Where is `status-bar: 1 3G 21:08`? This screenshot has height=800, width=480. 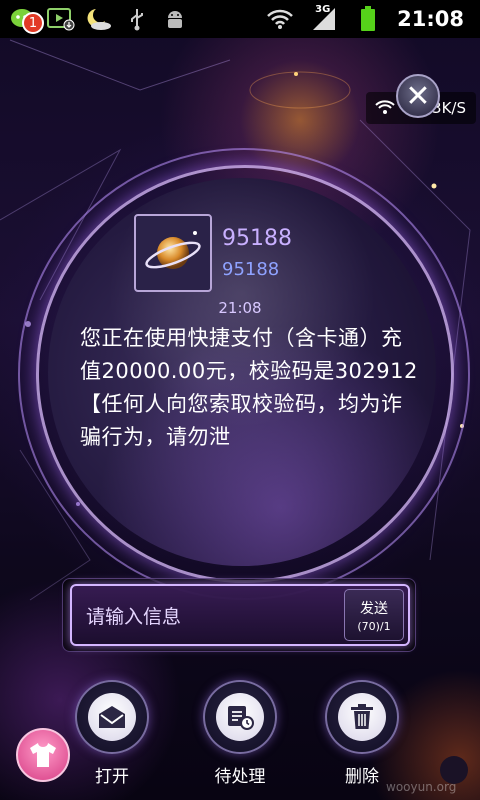
status-bar: 1 3G 21:08 is located at coordinates (240, 19).